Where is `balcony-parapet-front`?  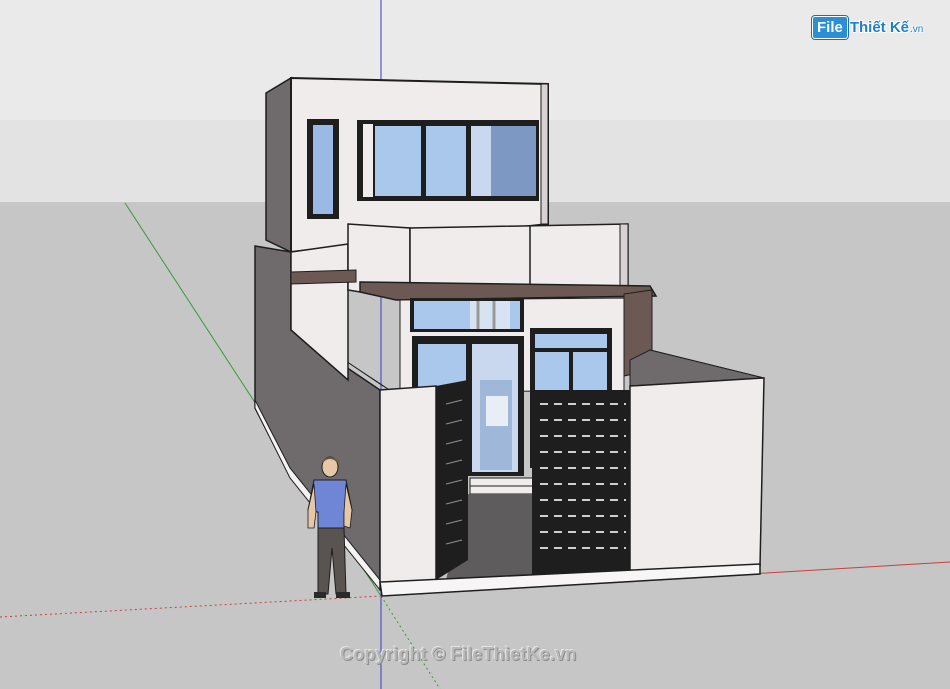
balcony-parapet-front is located at coordinates (519, 257).